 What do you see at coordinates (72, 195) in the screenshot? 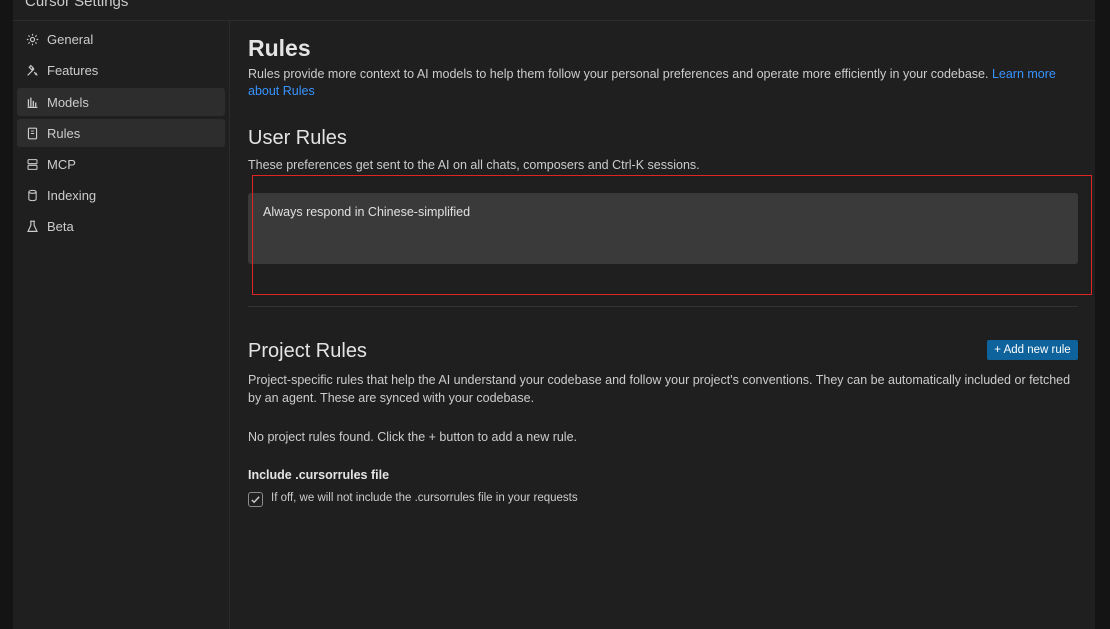
I see `sidebar-item-label: Indexing` at bounding box center [72, 195].